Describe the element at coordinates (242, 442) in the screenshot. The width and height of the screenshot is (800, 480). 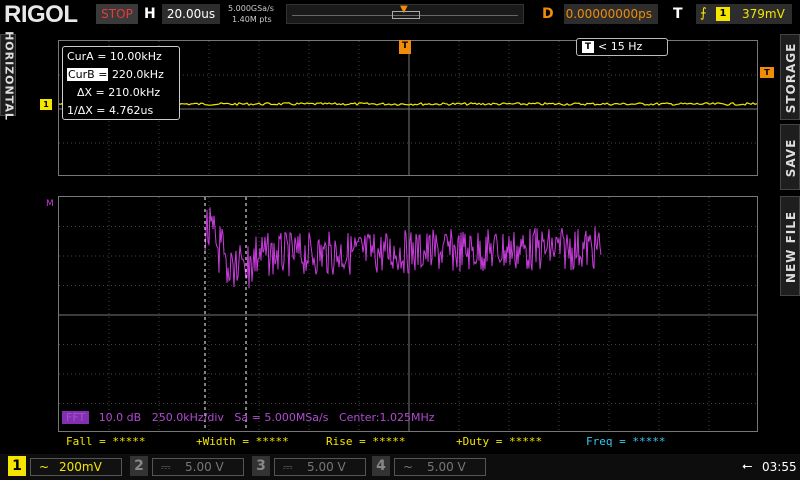
I see `measure-positive-width: +Width = *****` at that location.